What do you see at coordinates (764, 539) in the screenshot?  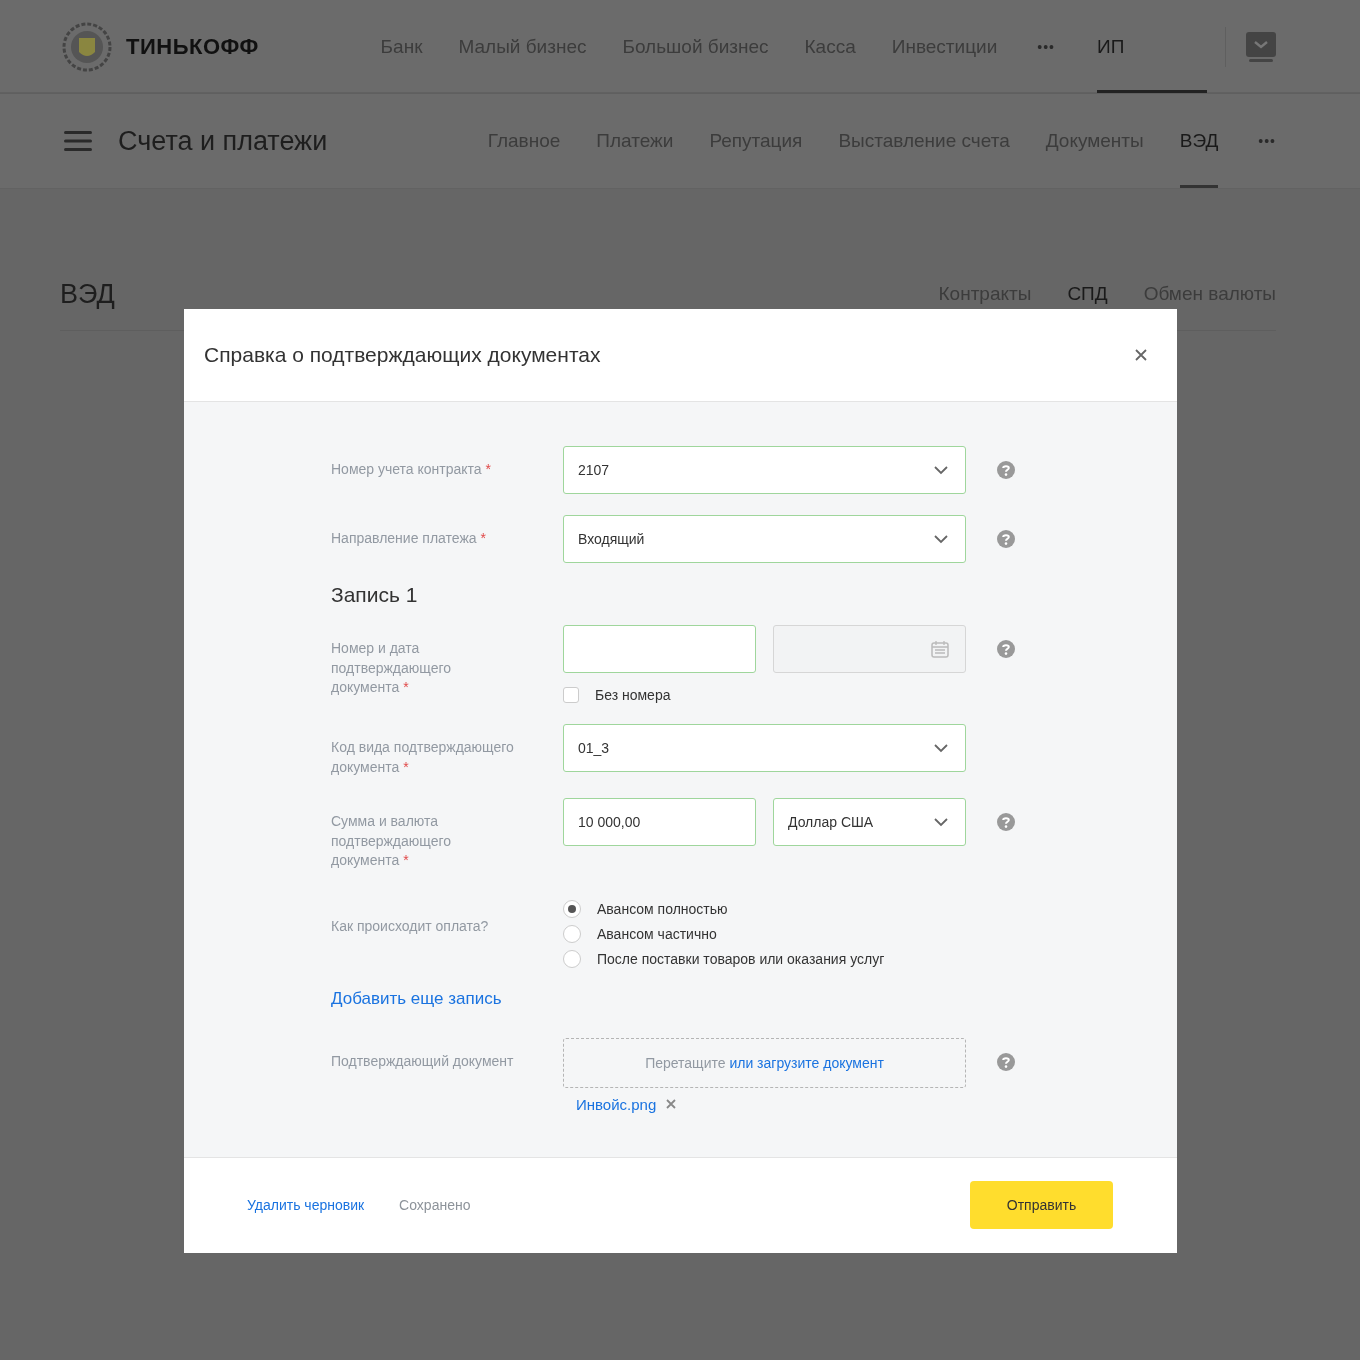 I see `select-field: Входящий` at bounding box center [764, 539].